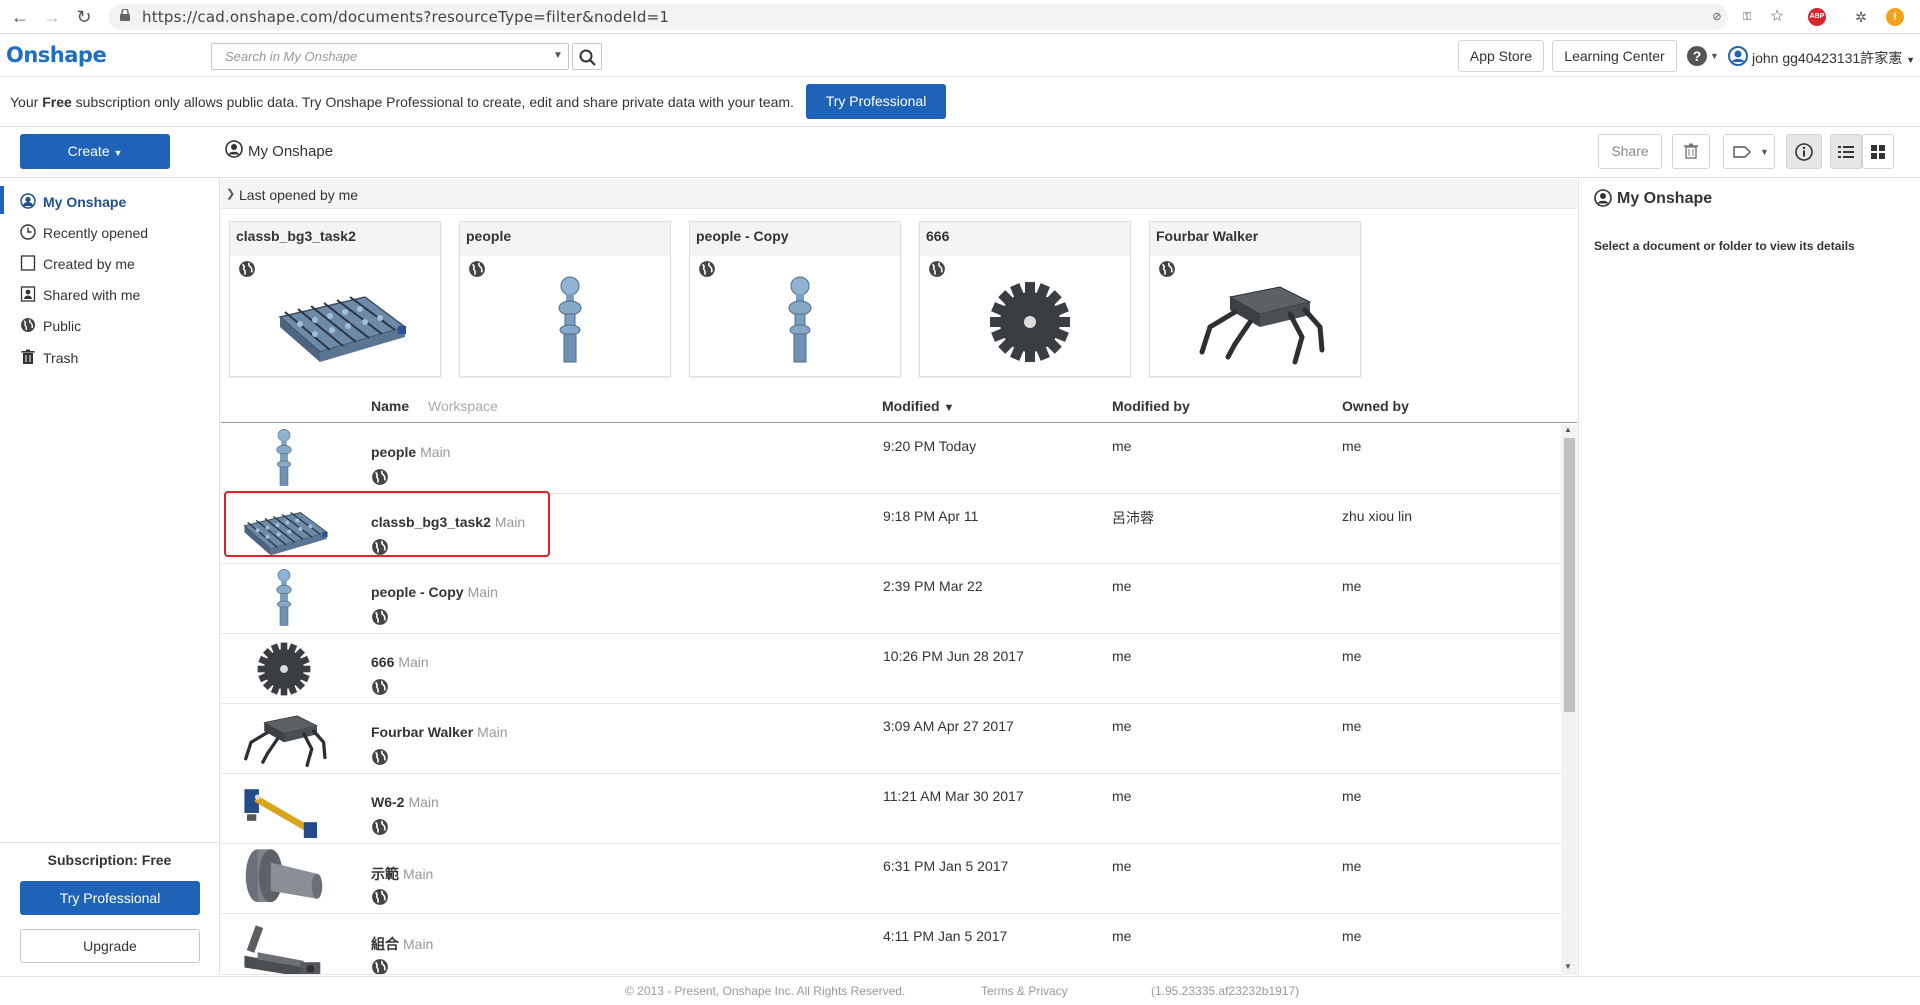 Image resolution: width=1920 pixels, height=1005 pixels. What do you see at coordinates (1697, 56) in the screenshot?
I see `help-icon: ?` at bounding box center [1697, 56].